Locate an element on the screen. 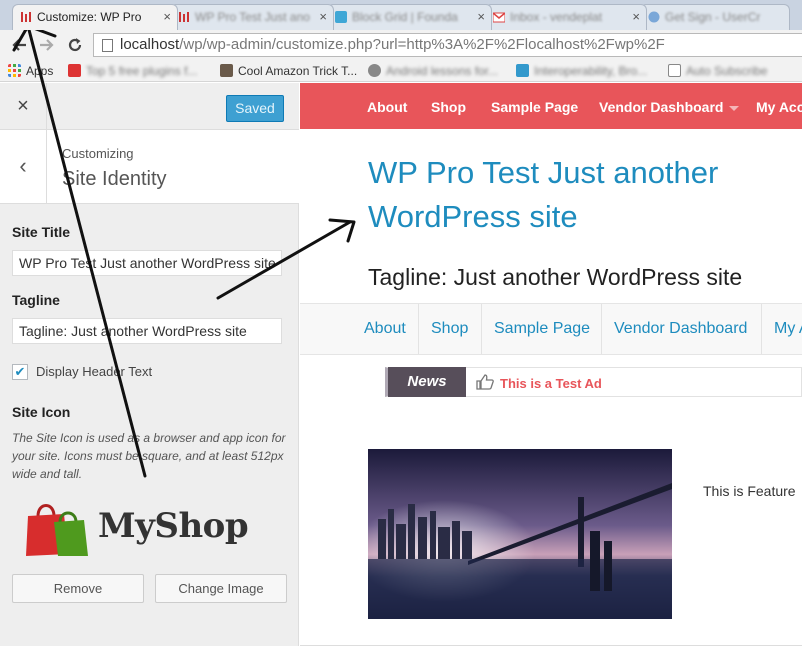 This screenshot has height=646, width=802. nav-about: About is located at coordinates (387, 107).